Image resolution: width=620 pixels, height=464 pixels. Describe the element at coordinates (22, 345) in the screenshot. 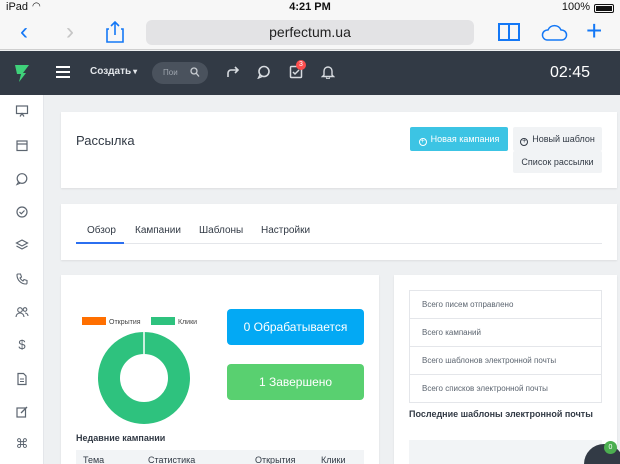

I see `dollar-icon: $` at that location.